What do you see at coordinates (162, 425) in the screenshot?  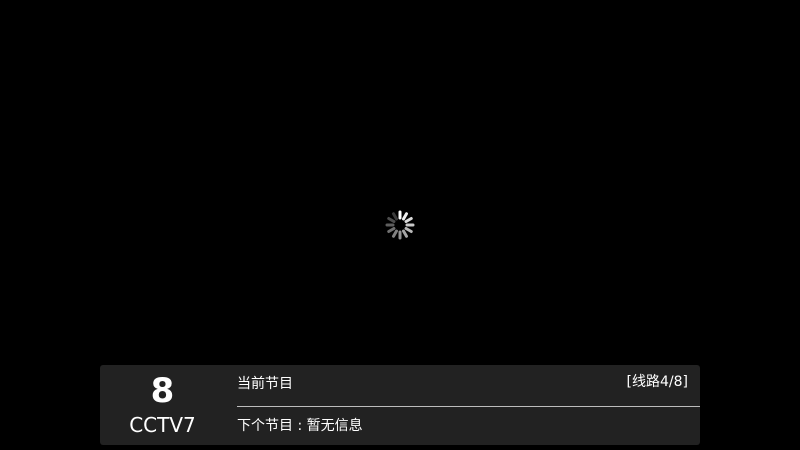 I see `channel-name: CCTV7` at bounding box center [162, 425].